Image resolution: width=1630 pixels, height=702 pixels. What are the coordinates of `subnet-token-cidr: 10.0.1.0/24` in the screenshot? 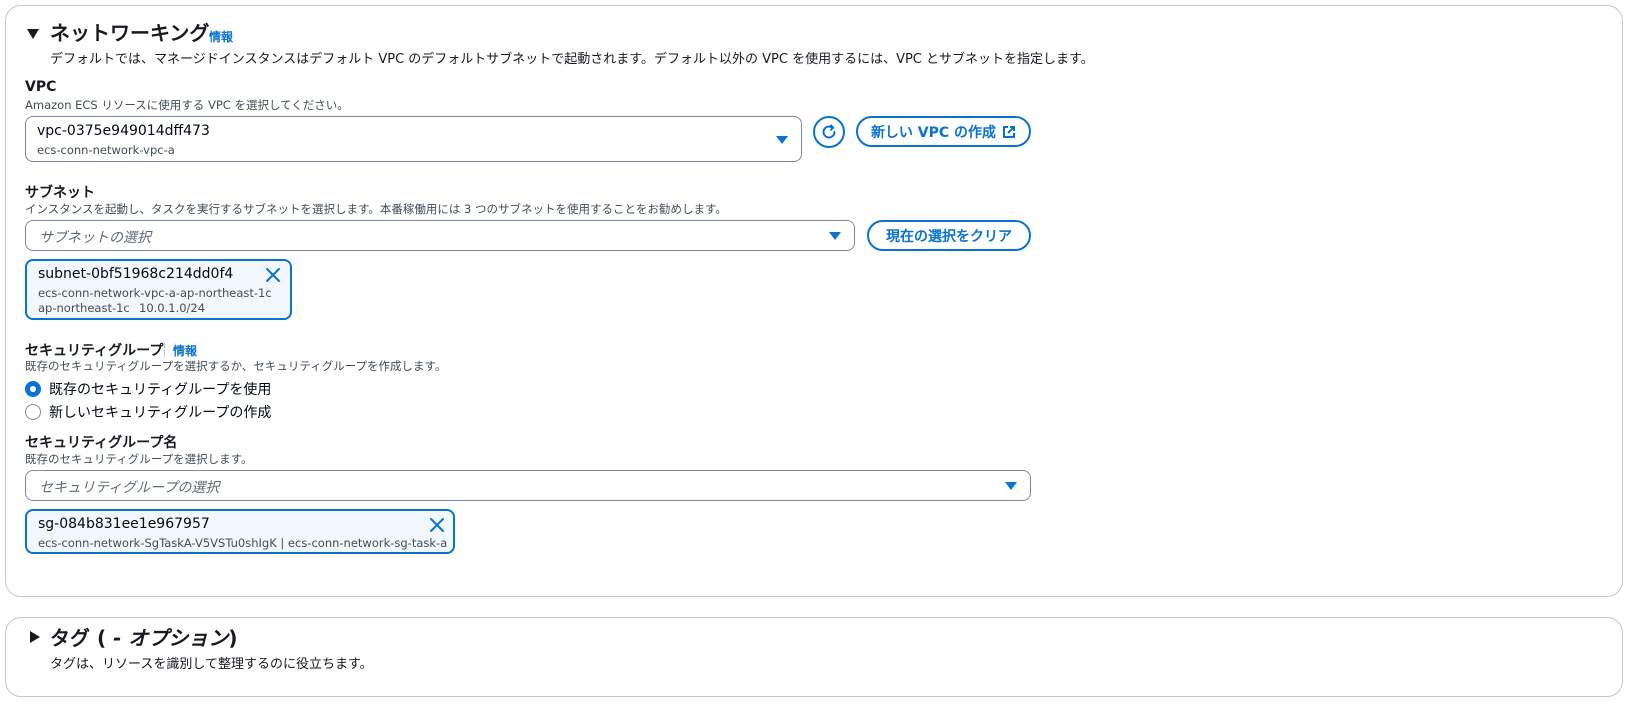 It's located at (172, 308).